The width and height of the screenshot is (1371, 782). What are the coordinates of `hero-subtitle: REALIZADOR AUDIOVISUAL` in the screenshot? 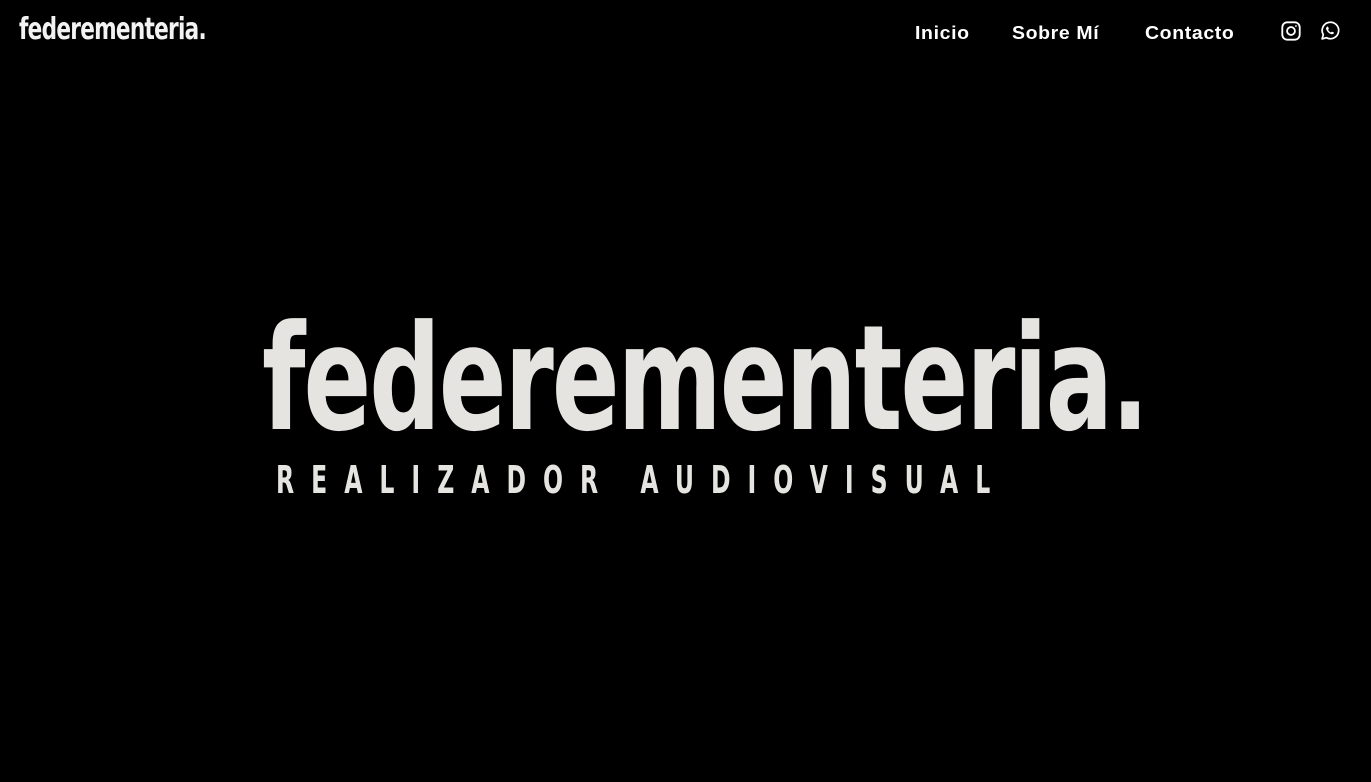 It's located at (642, 480).